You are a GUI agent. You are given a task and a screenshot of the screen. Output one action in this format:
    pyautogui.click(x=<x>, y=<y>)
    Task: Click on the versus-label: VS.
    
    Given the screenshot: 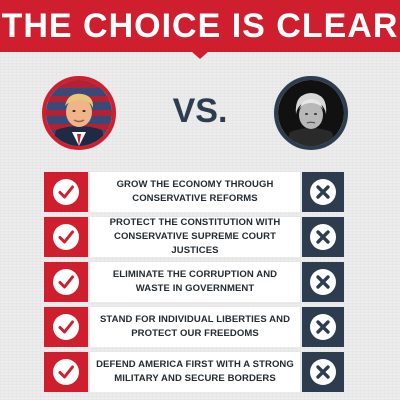 What is the action you would take?
    pyautogui.click(x=200, y=111)
    